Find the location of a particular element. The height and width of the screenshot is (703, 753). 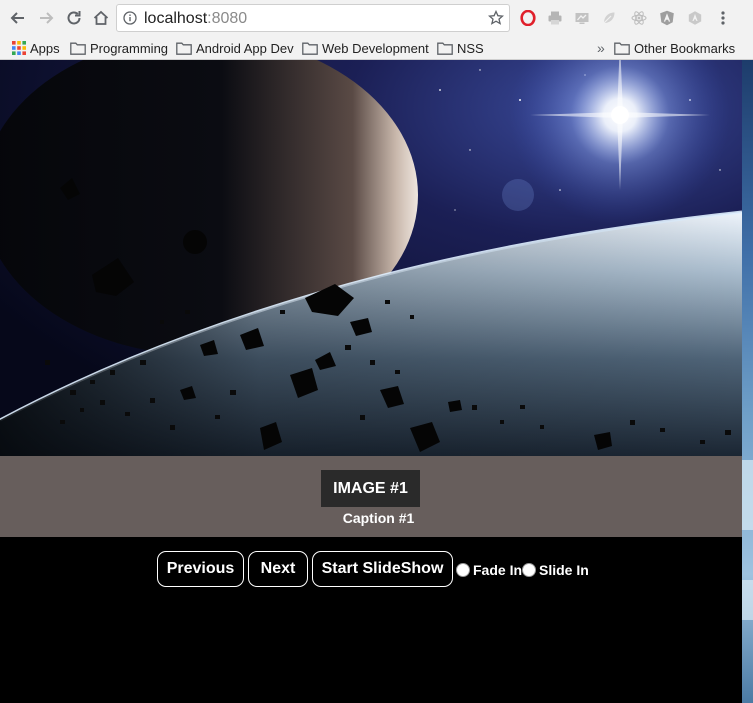

kebab-menu-icon is located at coordinates (723, 18).